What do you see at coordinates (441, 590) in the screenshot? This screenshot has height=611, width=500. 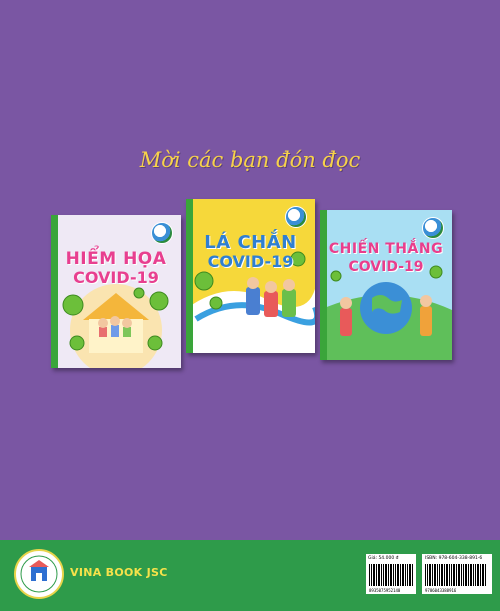 I see `barcode-number: 9786043388916` at bounding box center [441, 590].